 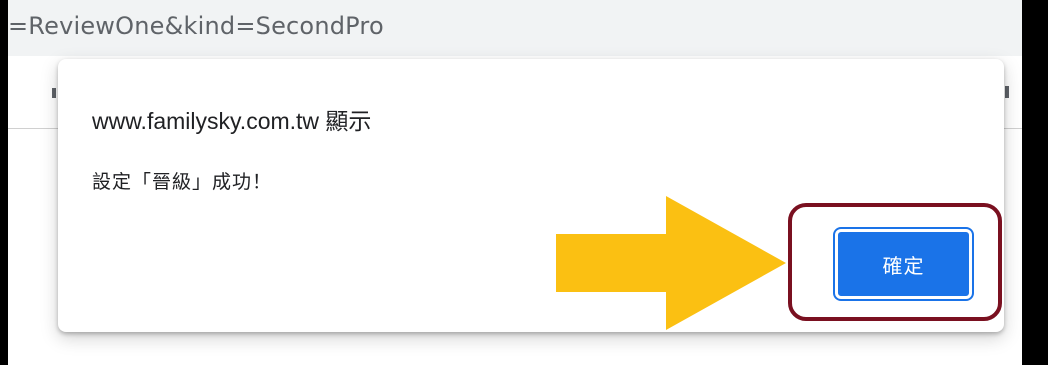 What do you see at coordinates (232, 121) in the screenshot?
I see `dialog-title: www.familysky.com.tw 顯示` at bounding box center [232, 121].